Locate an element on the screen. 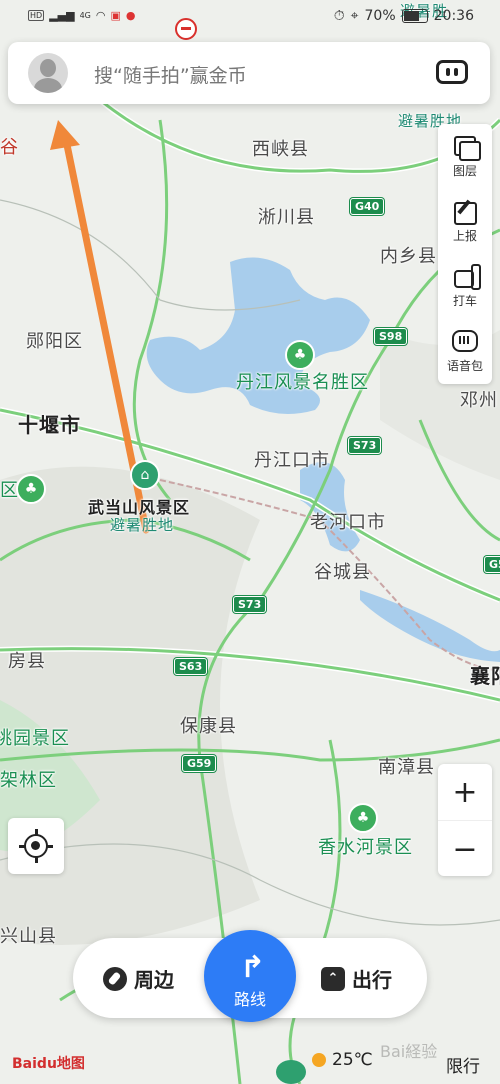  place-label: 郧阳区 is located at coordinates (54, 340).